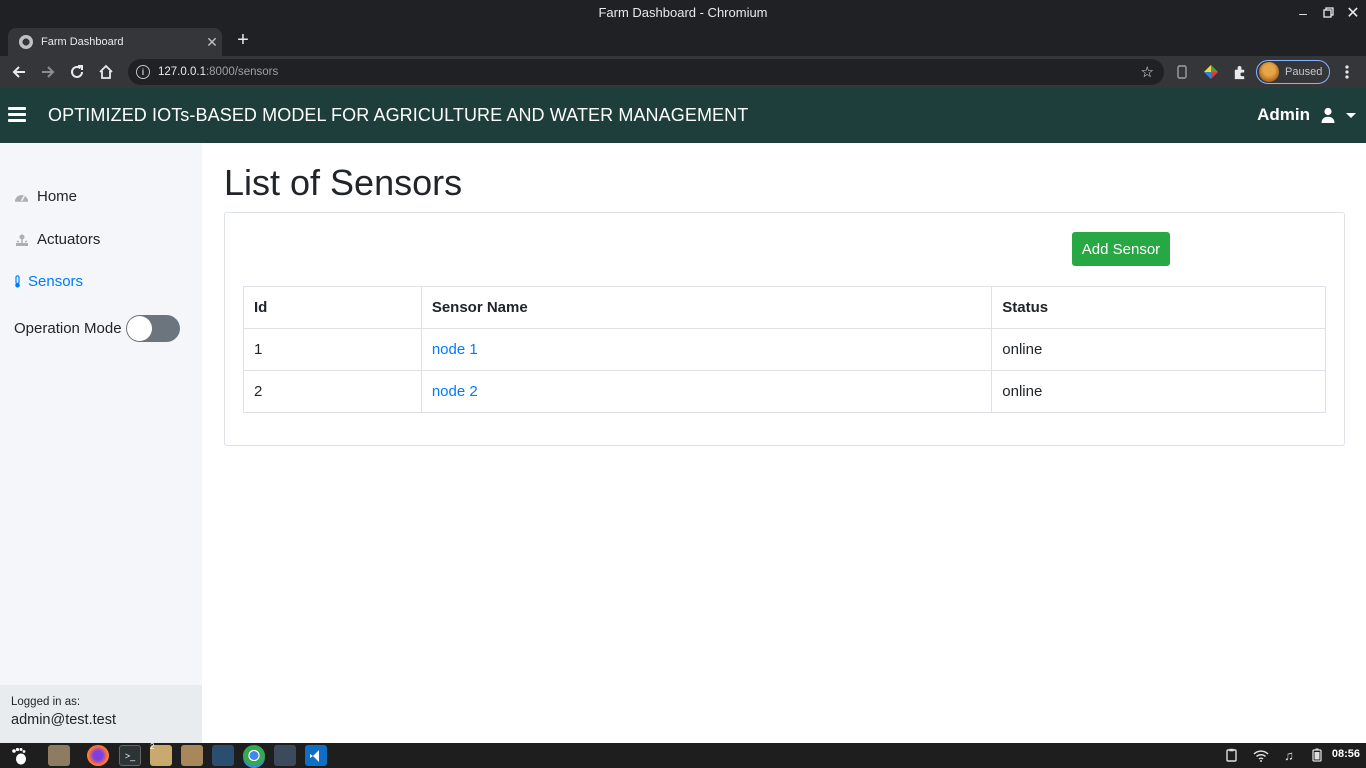  What do you see at coordinates (130, 755) in the screenshot?
I see `terminal-icon: >_` at bounding box center [130, 755].